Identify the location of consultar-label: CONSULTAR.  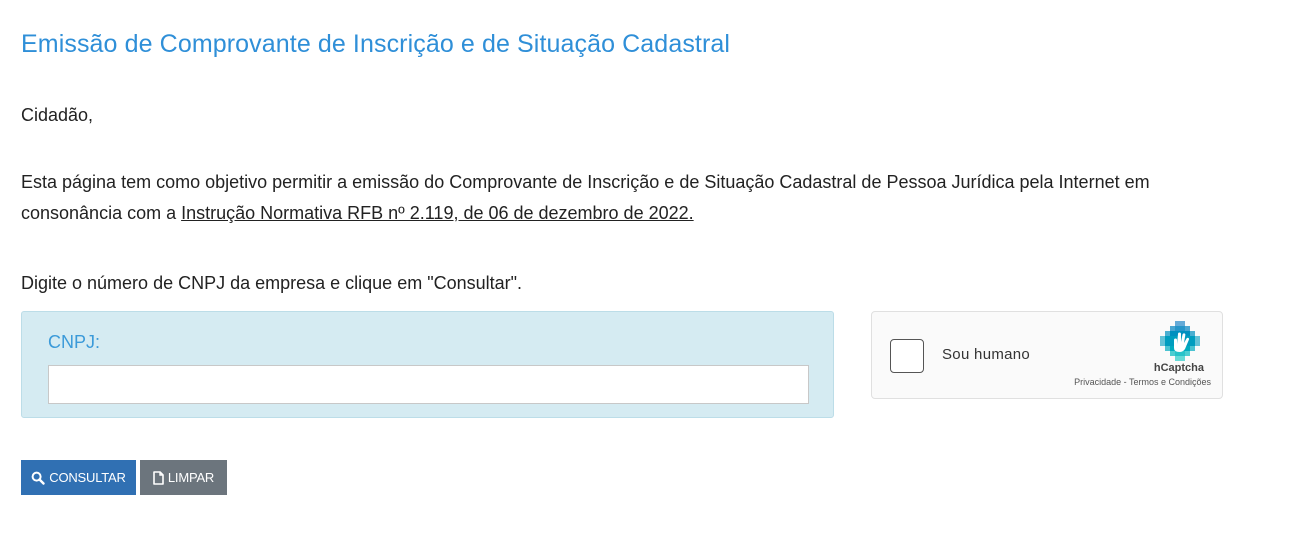
(87, 477).